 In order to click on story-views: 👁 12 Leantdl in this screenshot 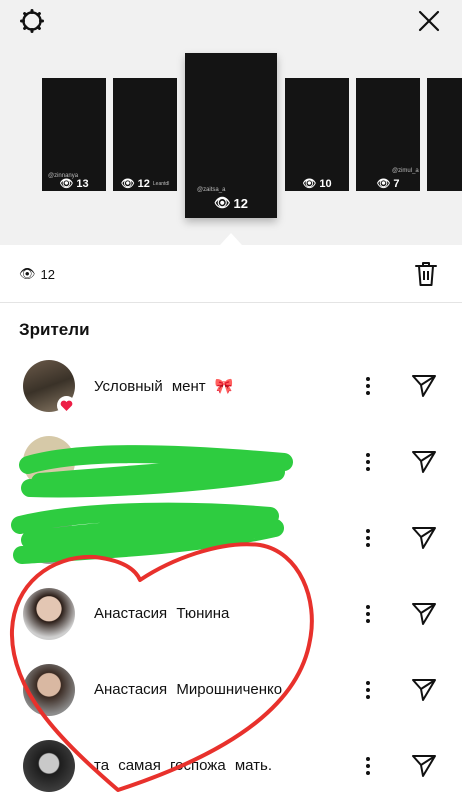, I will do `click(145, 184)`.